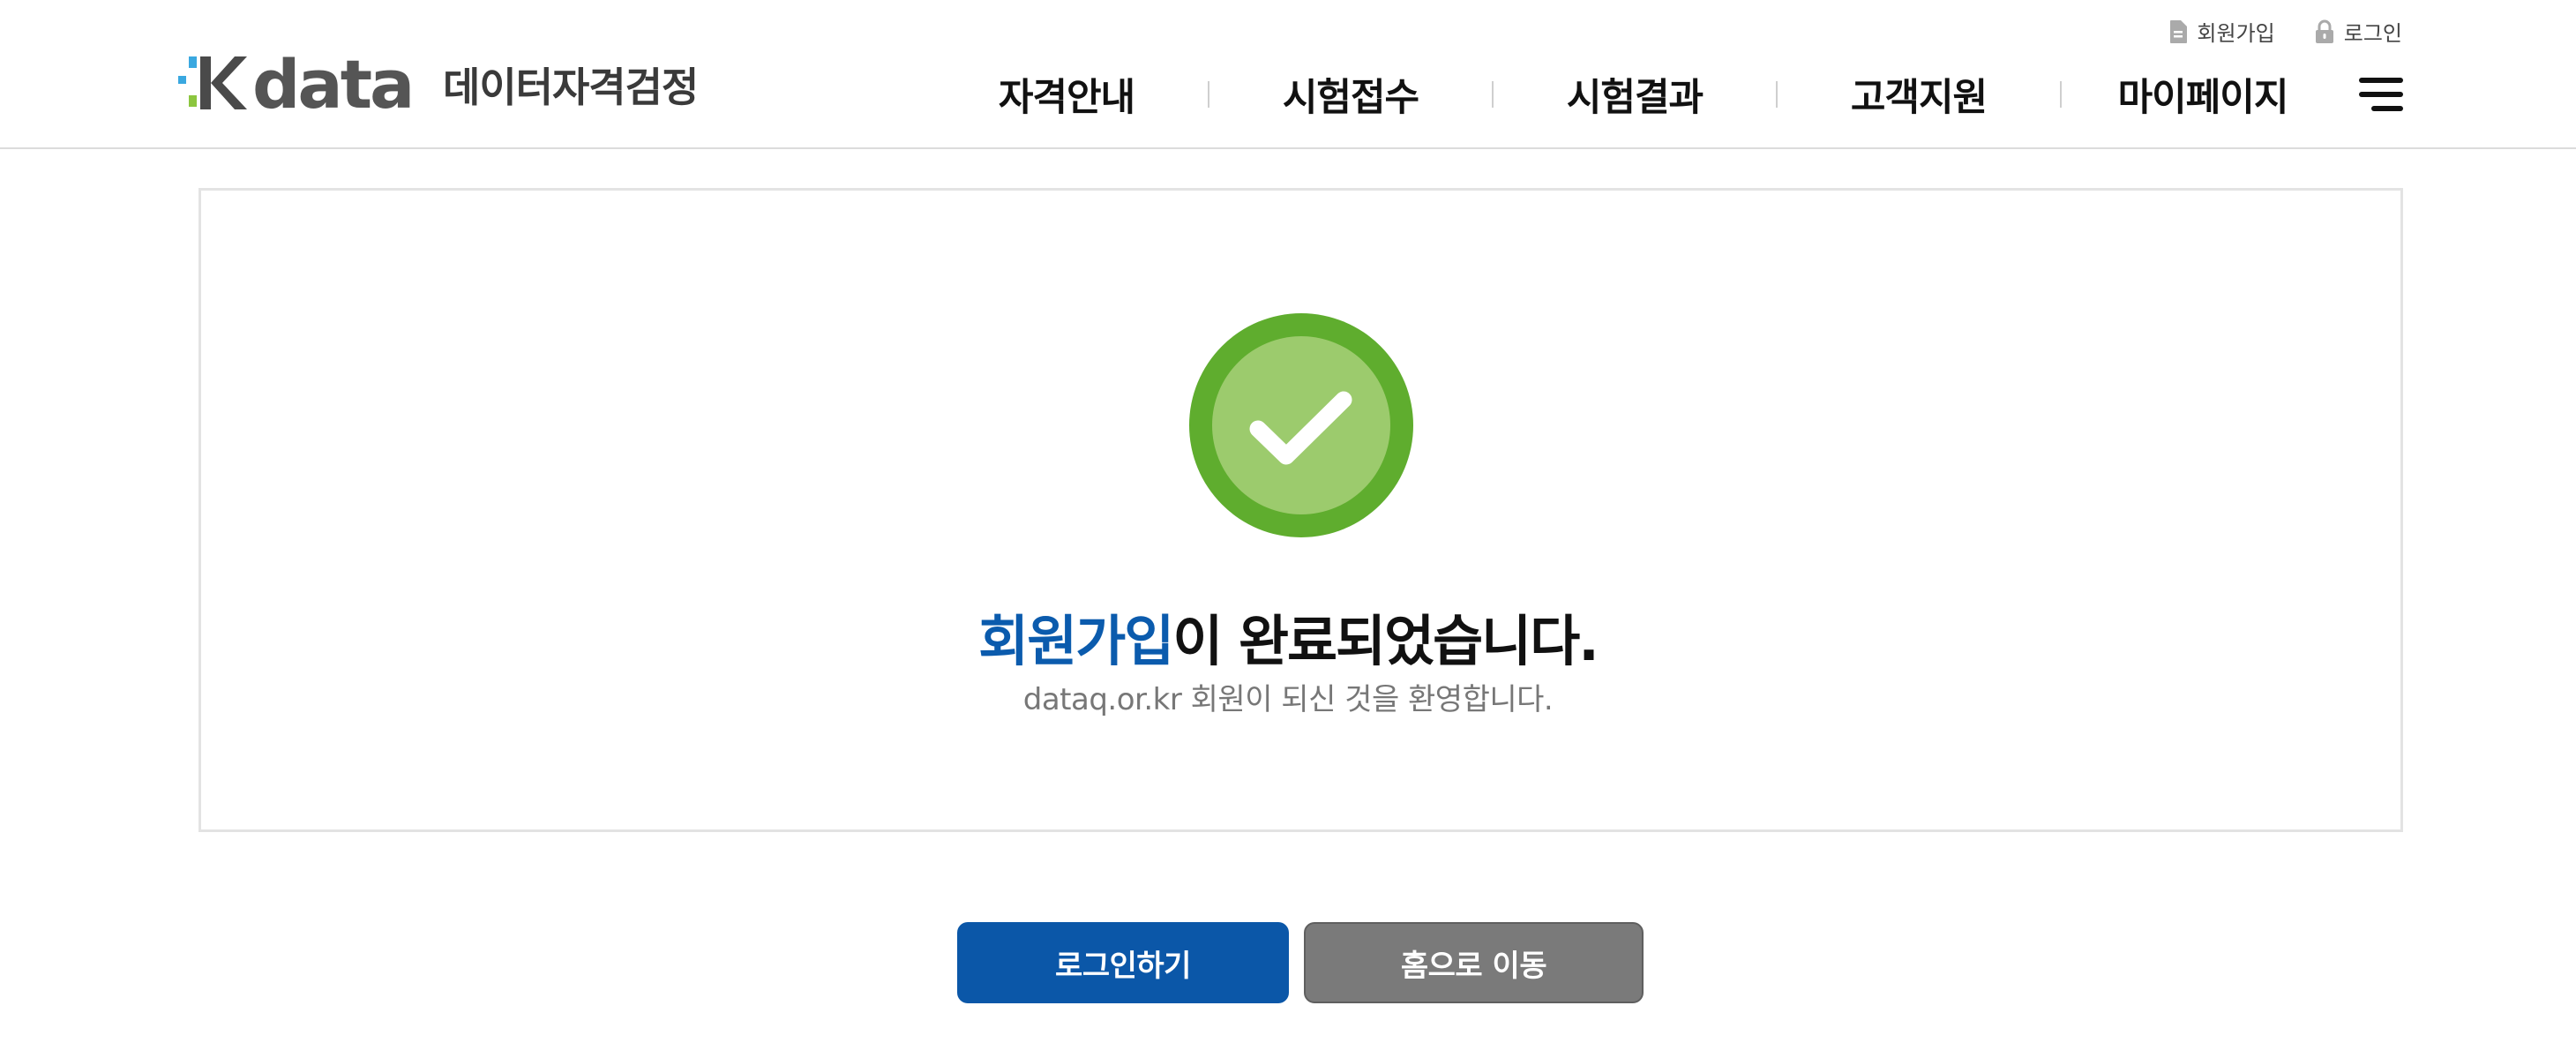 Image resolution: width=2576 pixels, height=1058 pixels. Describe the element at coordinates (1123, 963) in the screenshot. I see `login-button: 로그인하기` at that location.